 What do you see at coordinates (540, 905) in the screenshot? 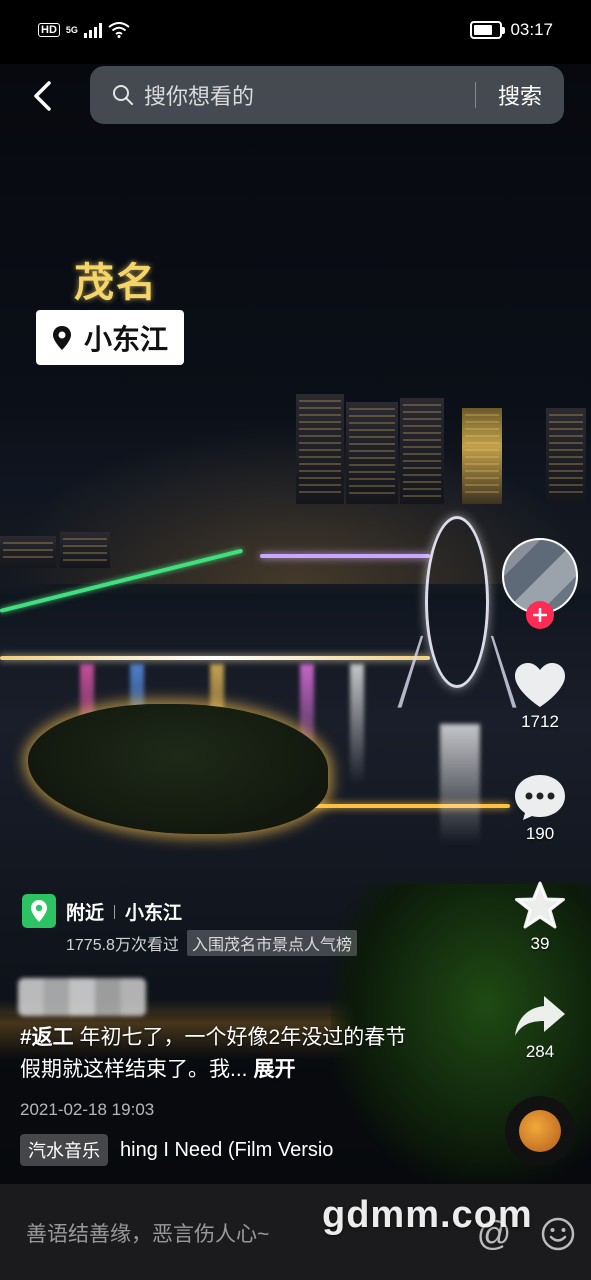
I see `star-icon` at bounding box center [540, 905].